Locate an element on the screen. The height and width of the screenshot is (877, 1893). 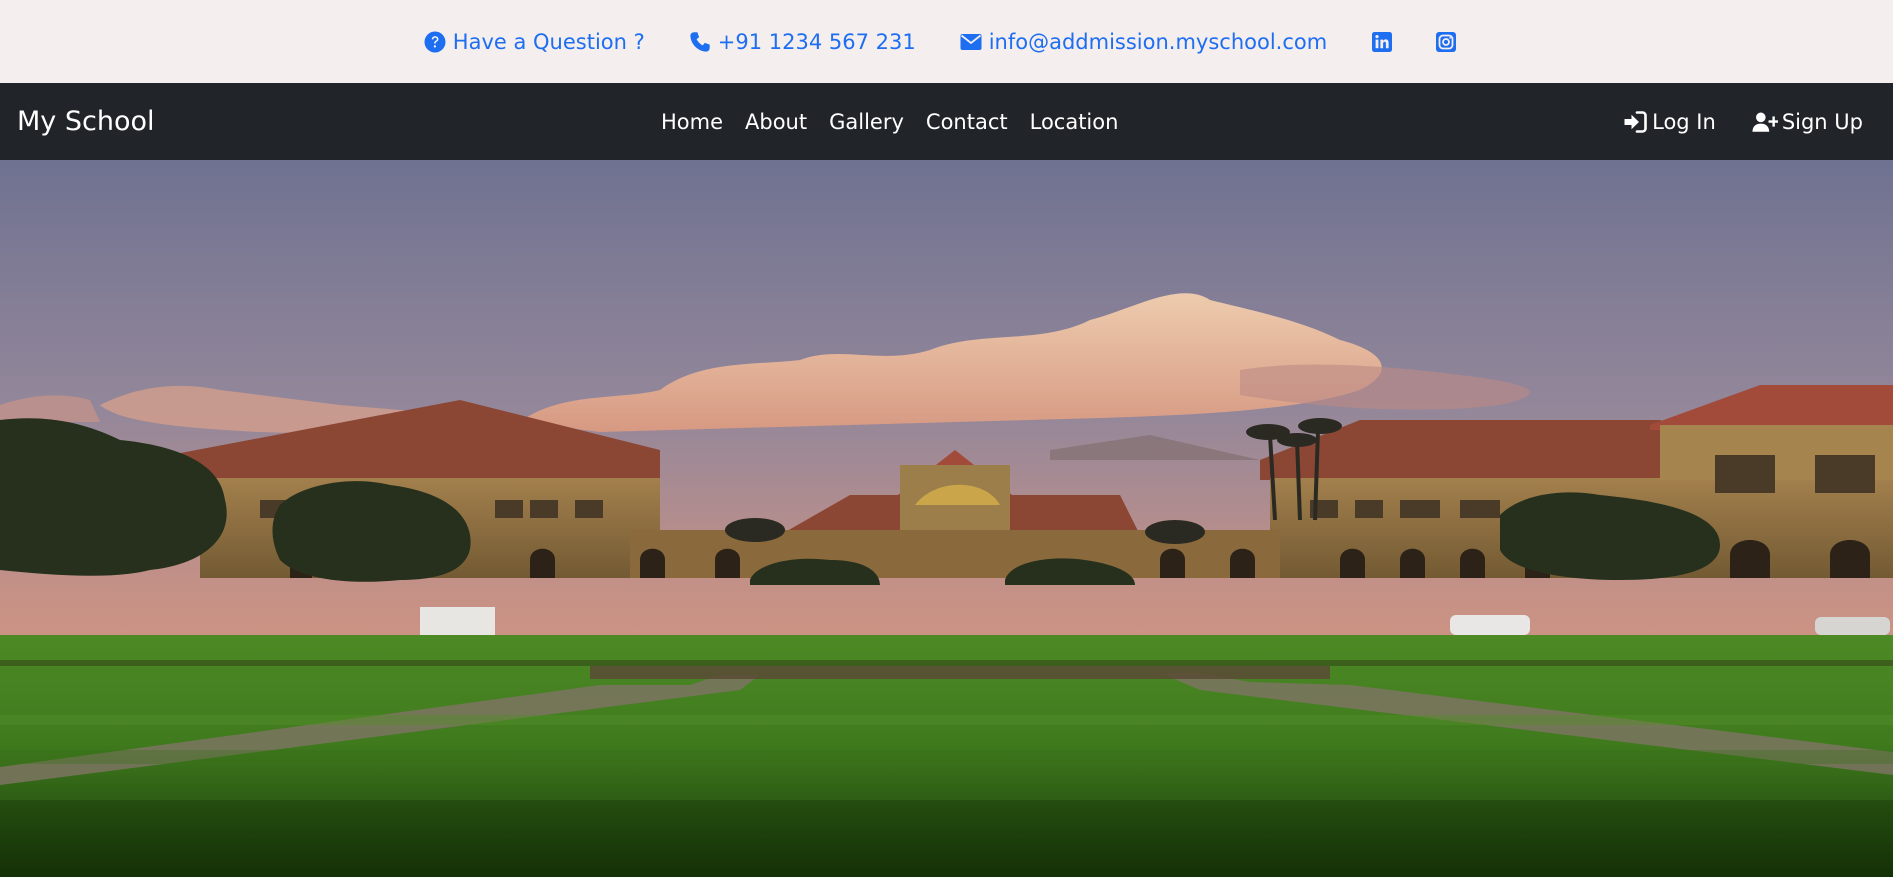
sign-in-icon is located at coordinates (1635, 122).